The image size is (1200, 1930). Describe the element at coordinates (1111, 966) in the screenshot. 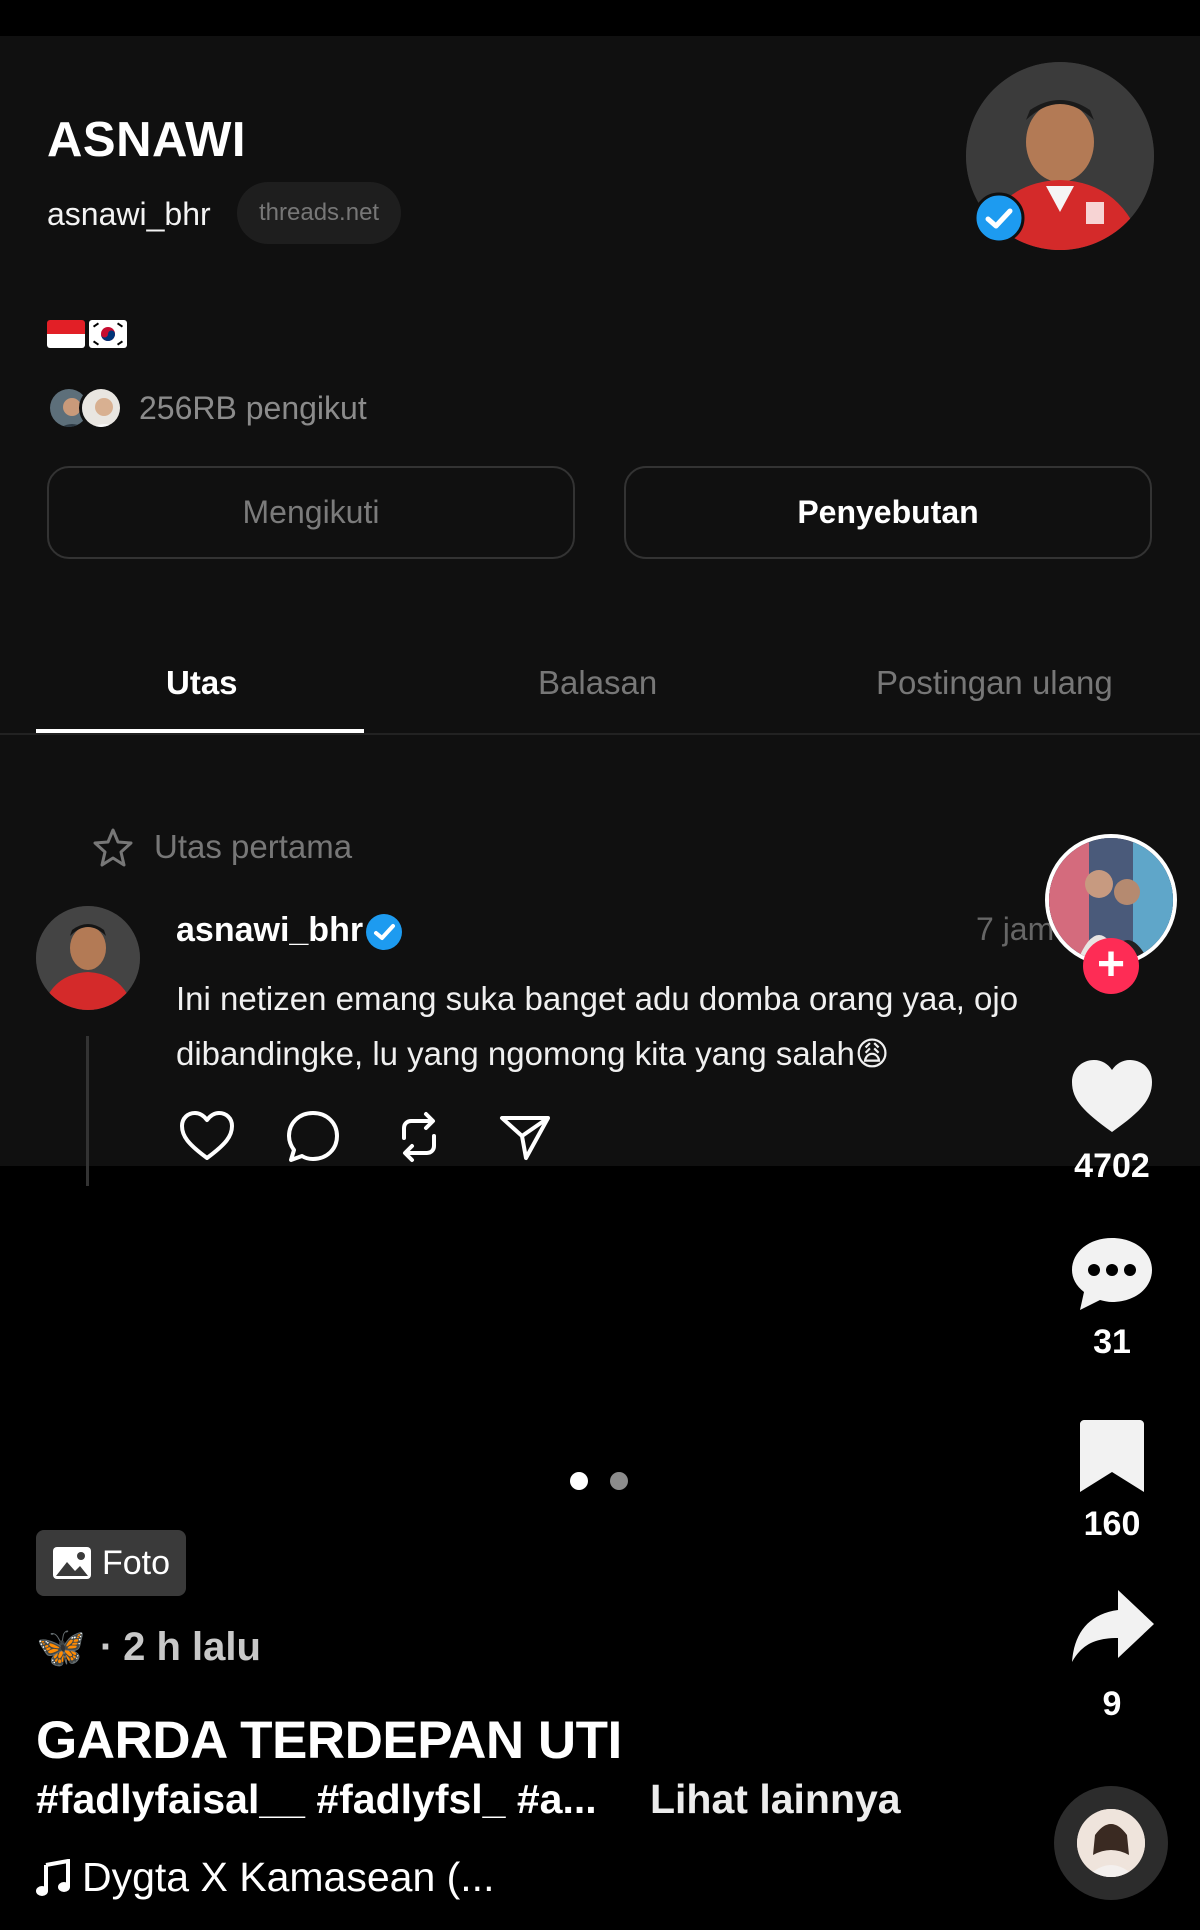

I see `follow-plus-button: +` at that location.